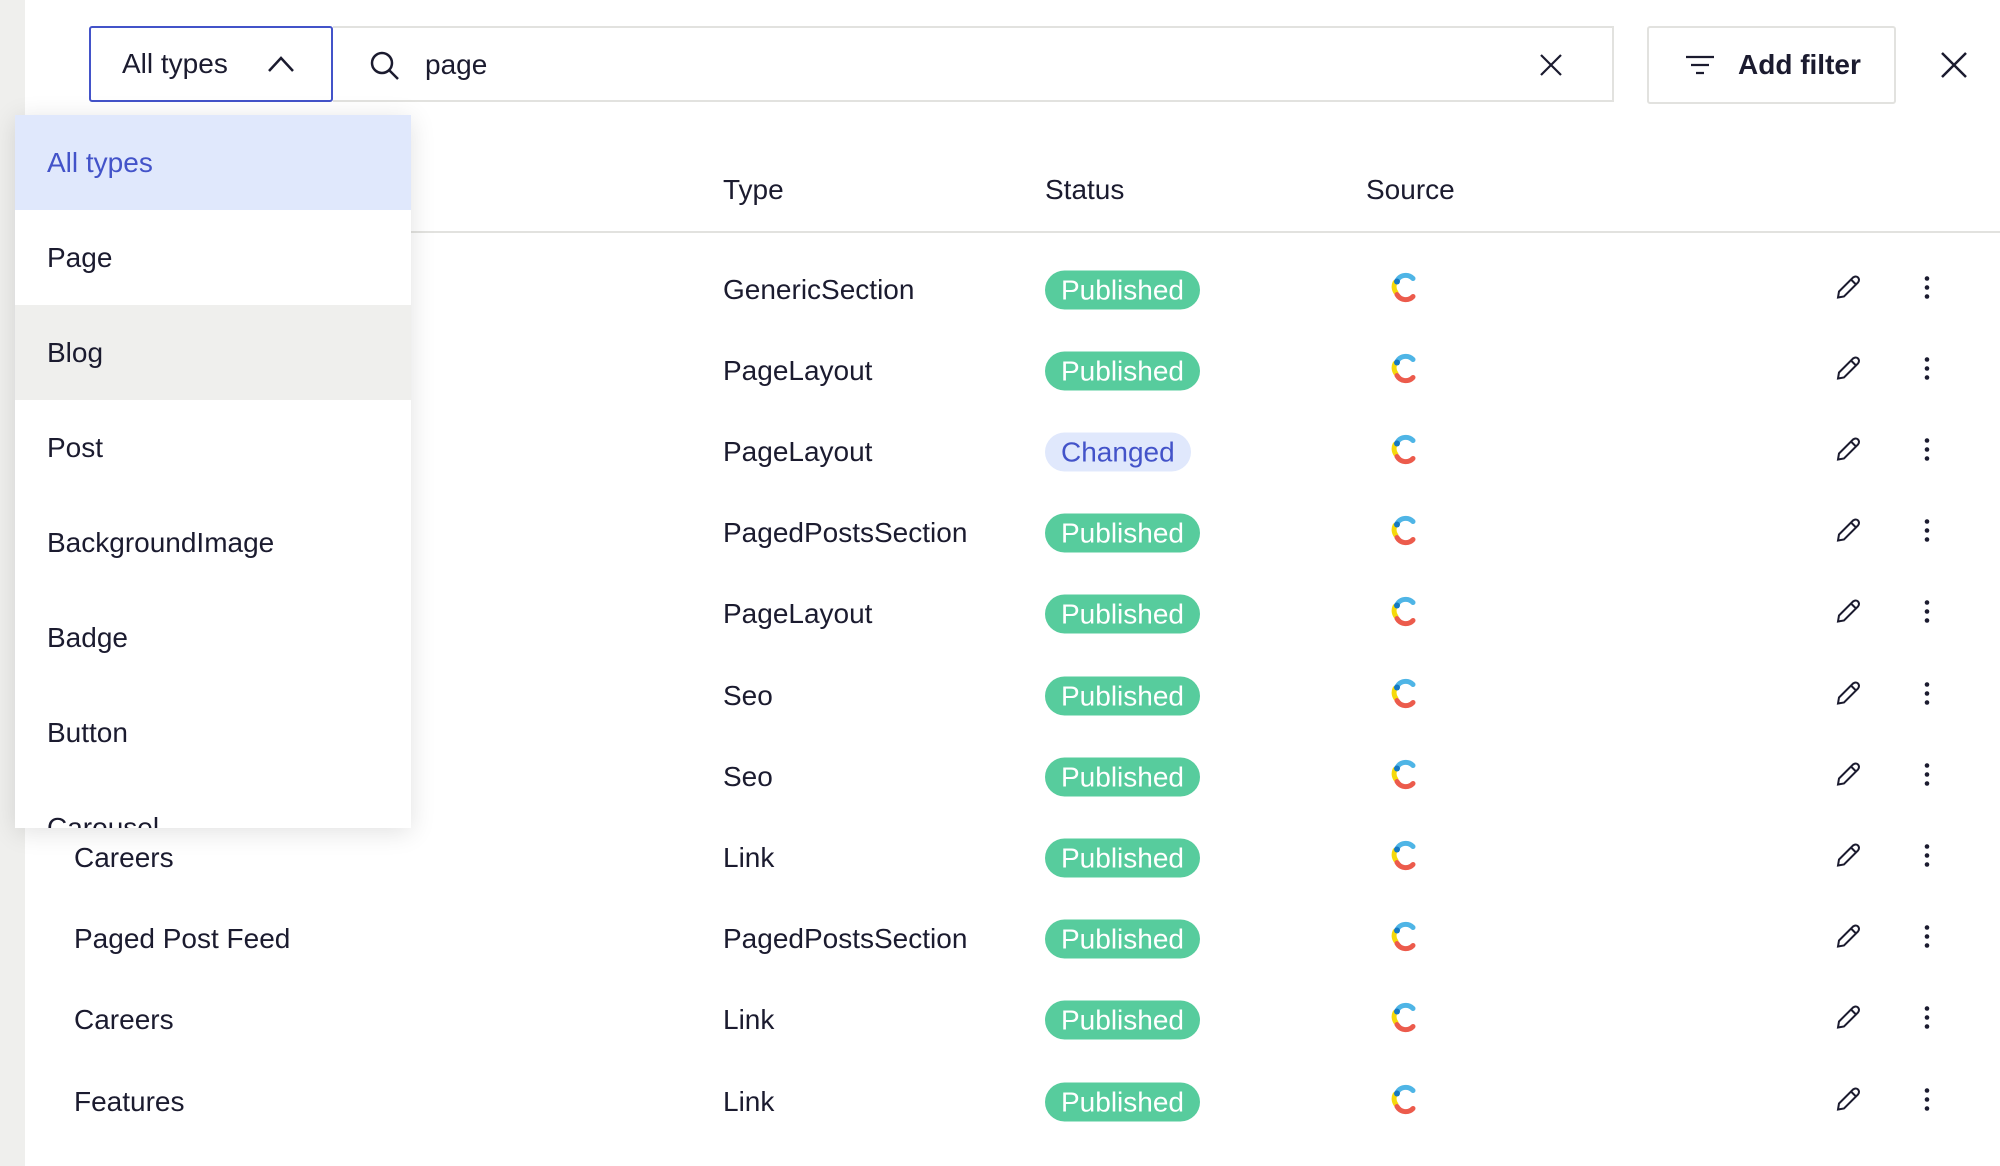 This screenshot has height=1166, width=2000. What do you see at coordinates (213, 732) in the screenshot?
I see `dropdown-option-button: Button` at bounding box center [213, 732].